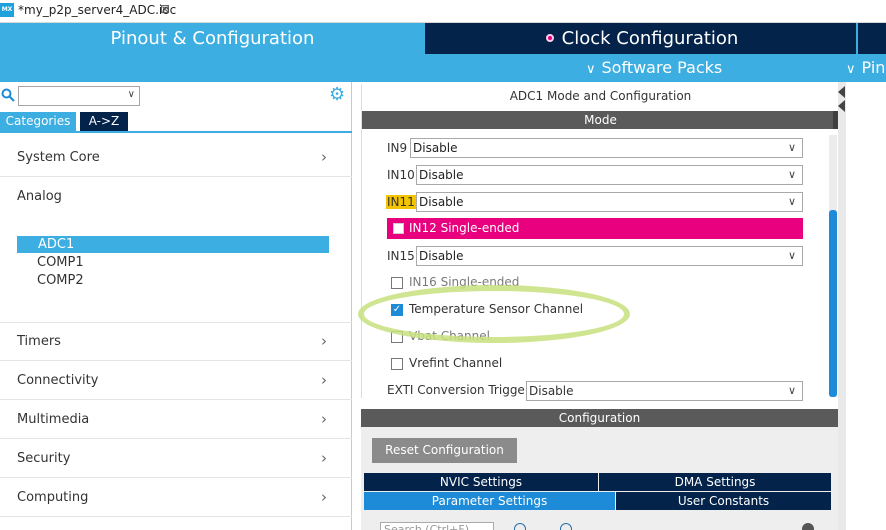  What do you see at coordinates (609, 202) in the screenshot?
I see `in11-select: Disable ∨` at bounding box center [609, 202].